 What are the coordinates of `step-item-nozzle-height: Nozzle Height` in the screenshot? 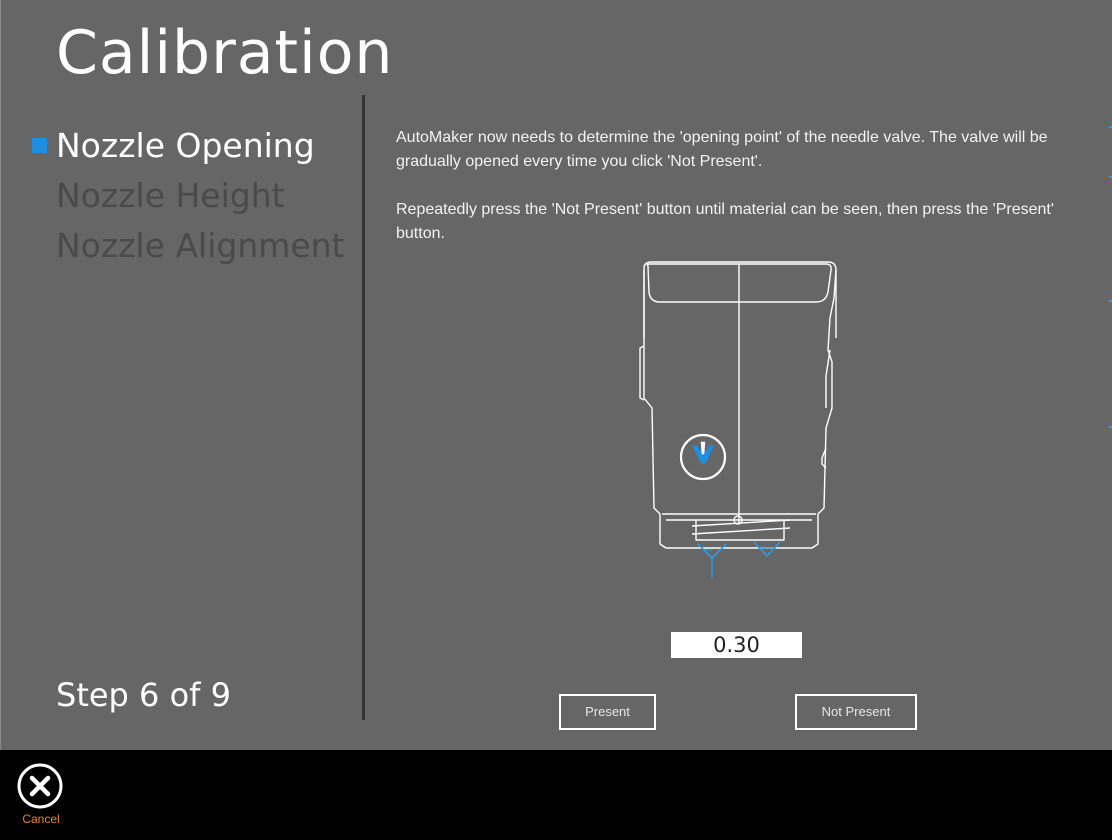 It's located at (187, 197).